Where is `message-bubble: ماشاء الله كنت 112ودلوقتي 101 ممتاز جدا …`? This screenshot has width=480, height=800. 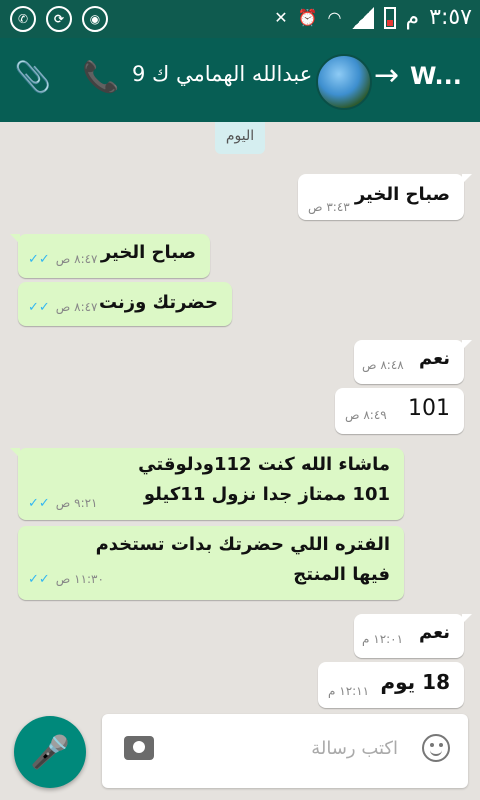 message-bubble: ماشاء الله كنت 112ودلوقتي 101 ممتاز جدا … is located at coordinates (207, 484).